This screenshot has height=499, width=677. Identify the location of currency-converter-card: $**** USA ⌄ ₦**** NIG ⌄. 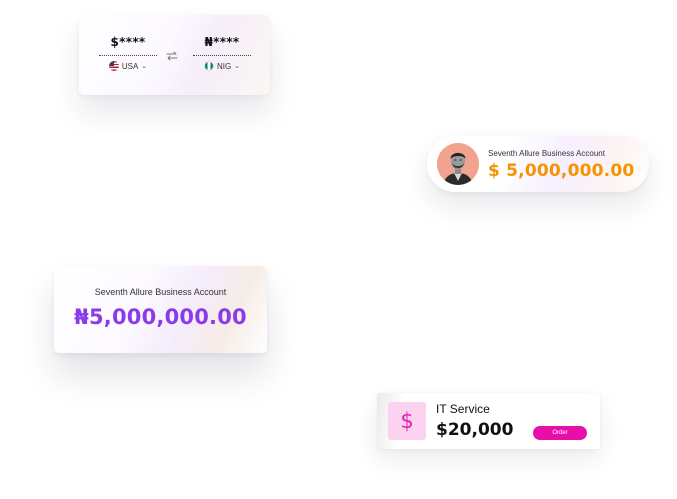
(174, 55).